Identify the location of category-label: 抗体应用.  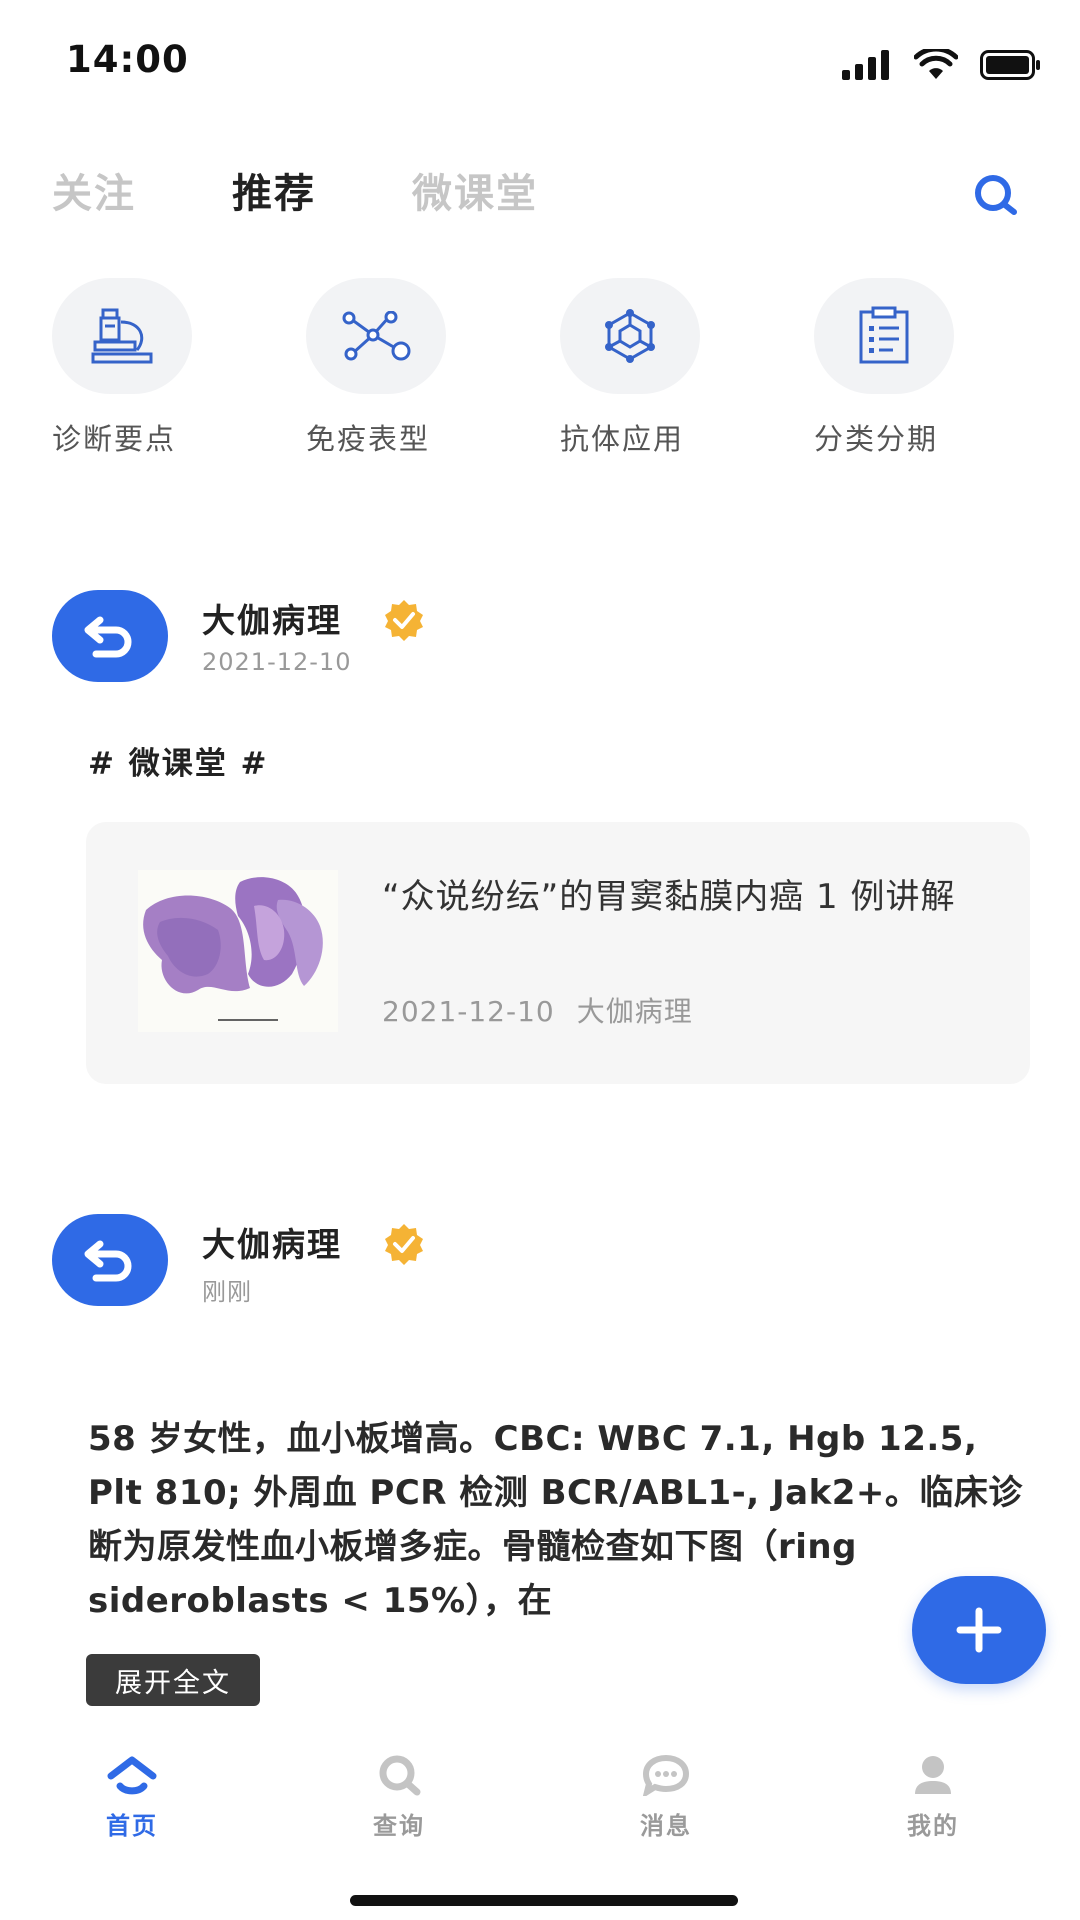
(622, 439).